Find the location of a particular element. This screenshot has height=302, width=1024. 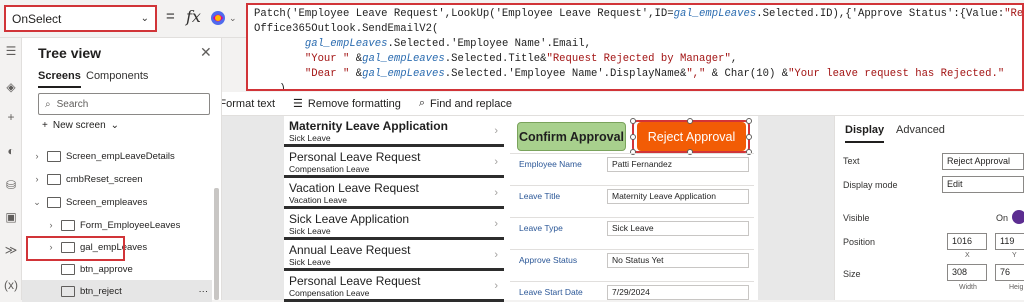

gallery-item: Maternity Leave Application Sick Leave › is located at coordinates (394, 131).